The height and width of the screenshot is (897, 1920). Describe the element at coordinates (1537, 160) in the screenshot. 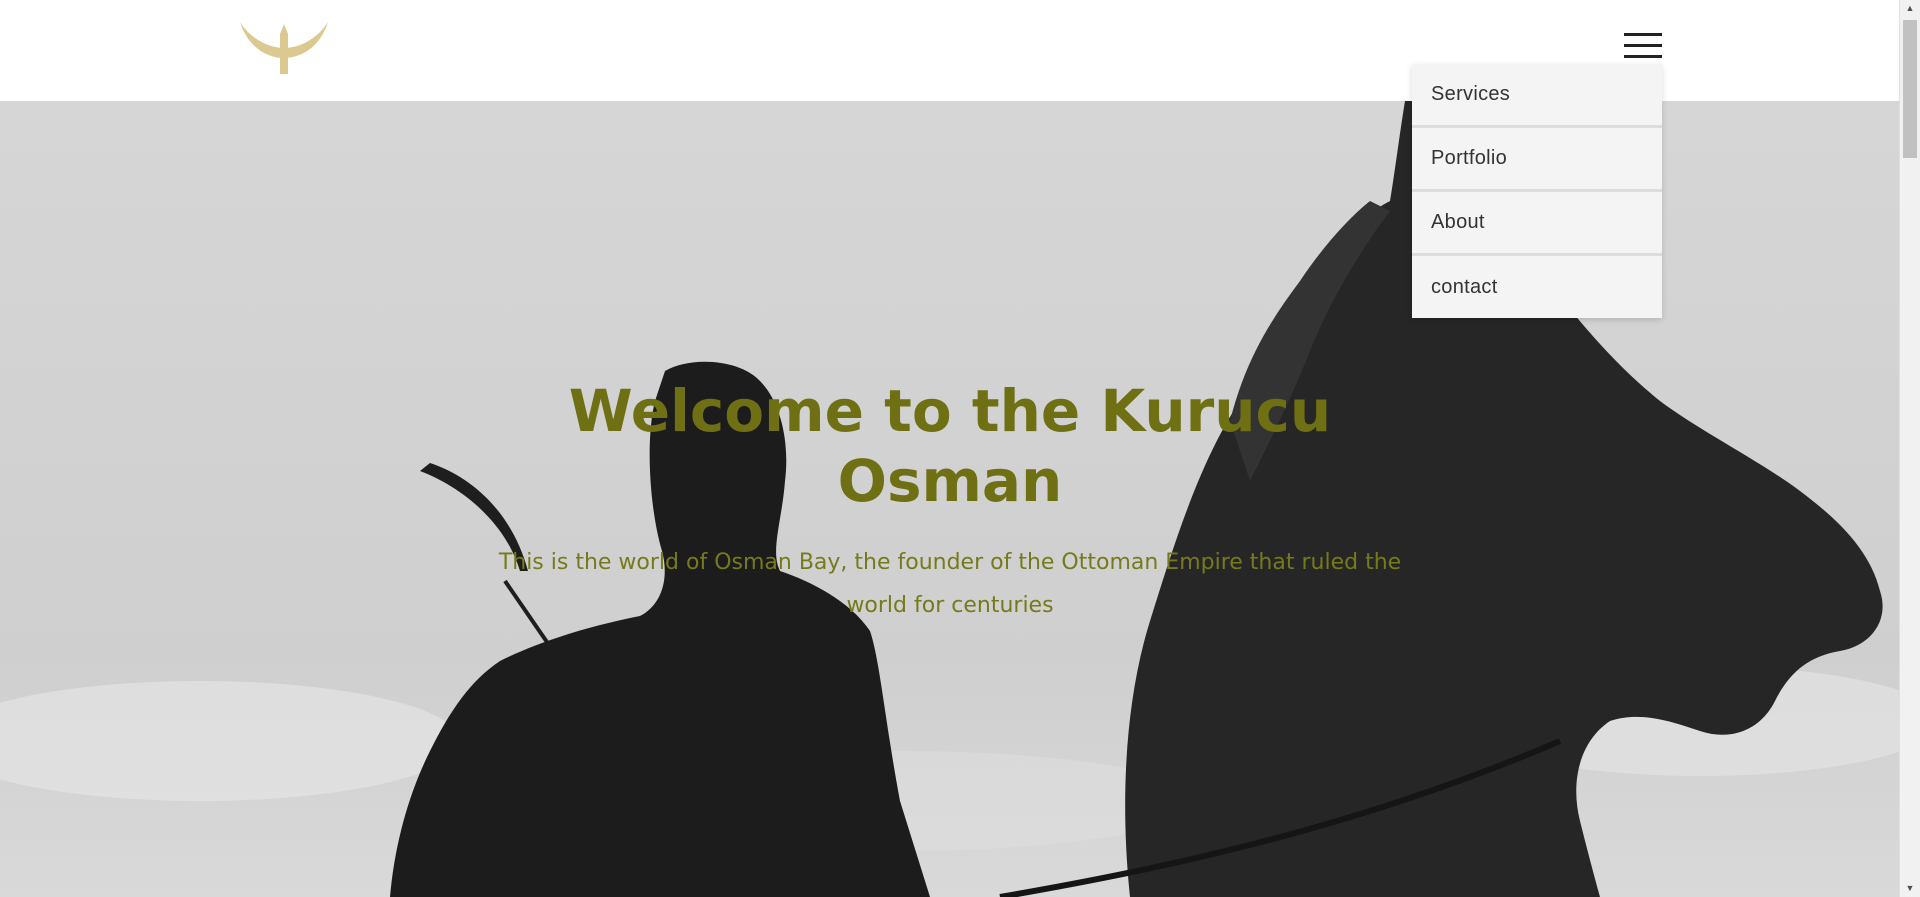

I see `menu-item-portfolio: Portfolio` at that location.